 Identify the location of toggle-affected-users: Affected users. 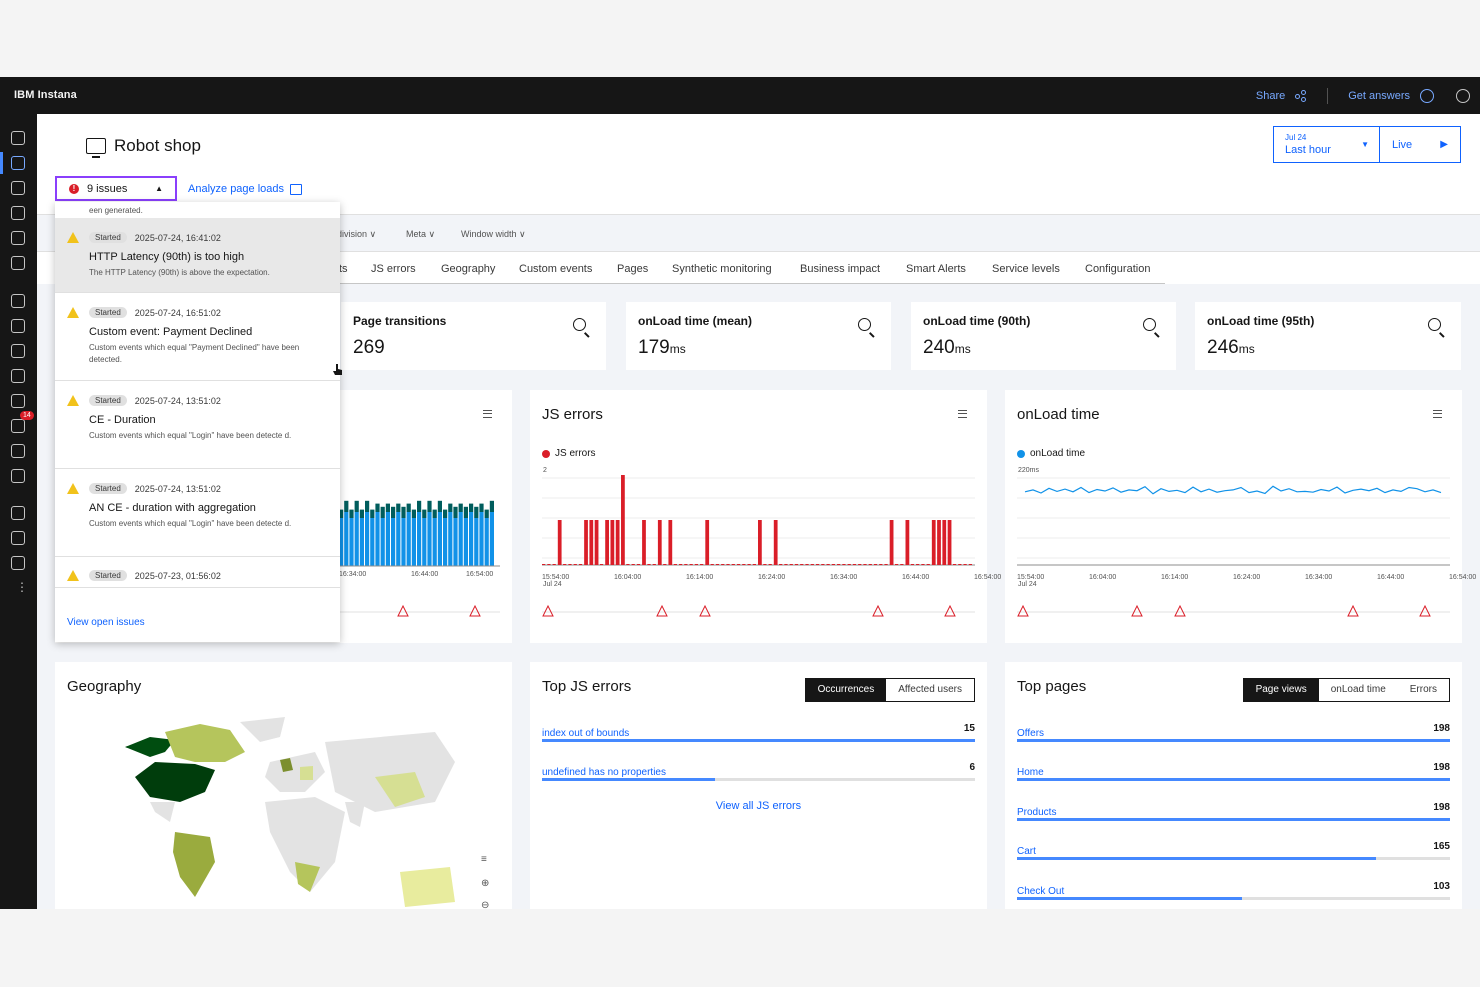
(930, 690).